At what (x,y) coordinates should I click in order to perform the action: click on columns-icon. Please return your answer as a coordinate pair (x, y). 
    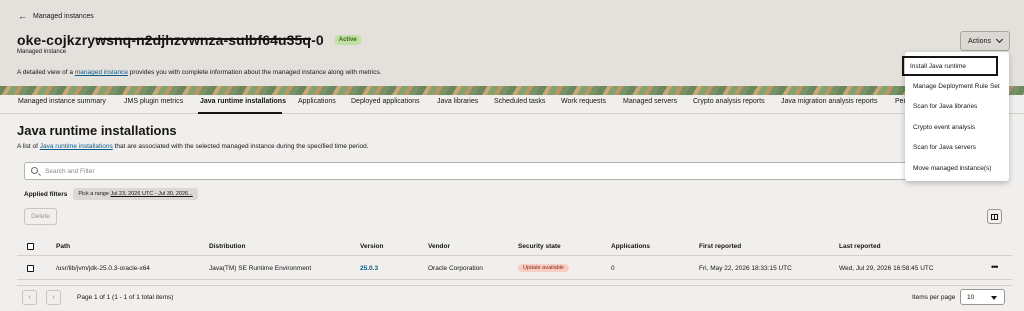
    Looking at the image, I should click on (994, 216).